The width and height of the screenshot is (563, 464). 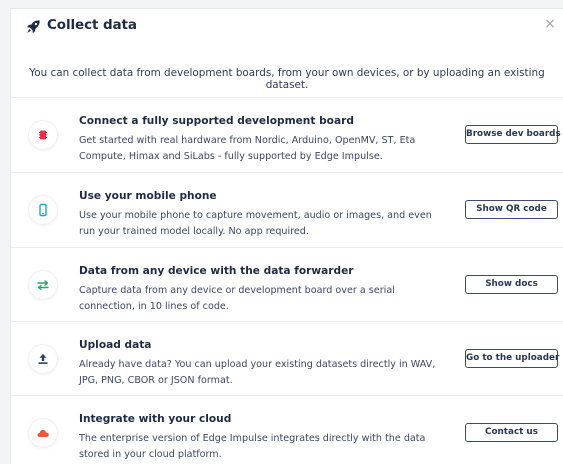 What do you see at coordinates (43, 135) in the screenshot?
I see `dev-board-icon` at bounding box center [43, 135].